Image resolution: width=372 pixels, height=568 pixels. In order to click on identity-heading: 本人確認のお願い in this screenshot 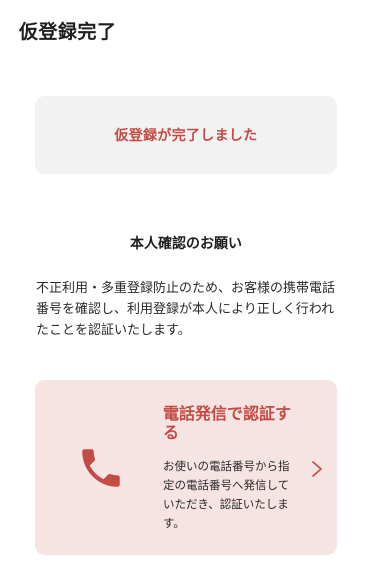, I will do `click(186, 244)`.